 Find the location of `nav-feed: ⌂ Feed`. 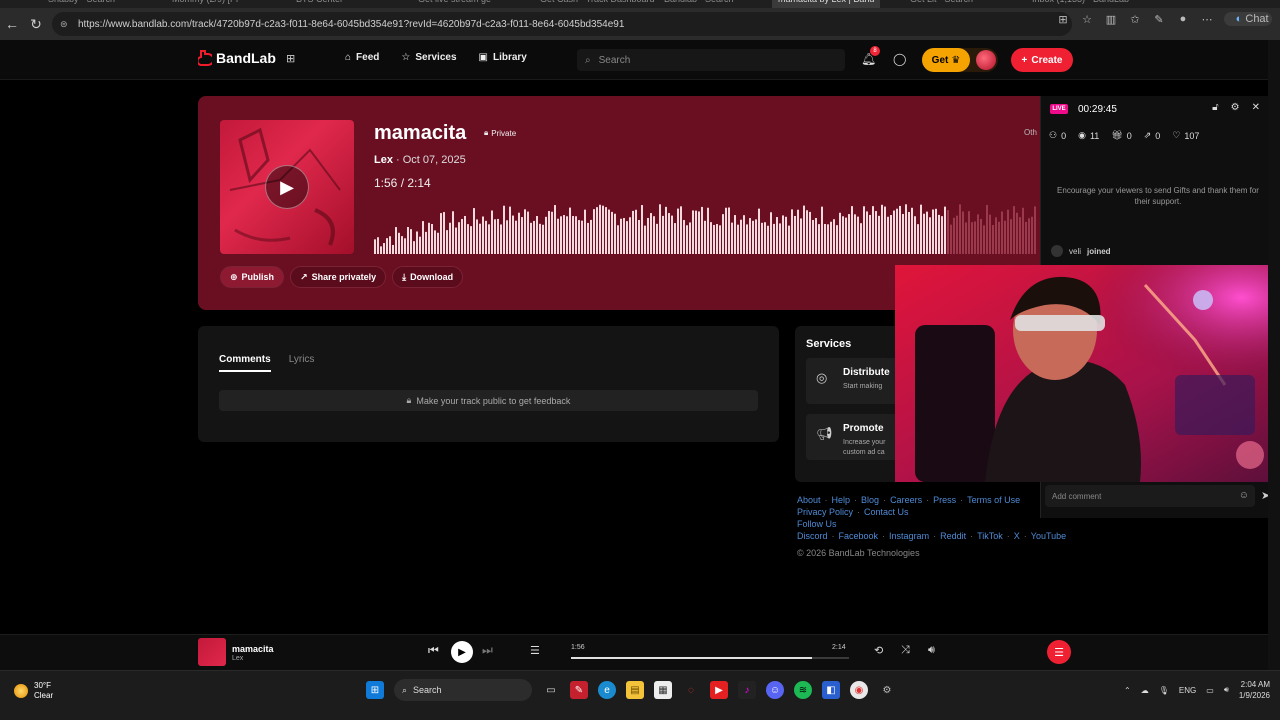

nav-feed: ⌂ Feed is located at coordinates (362, 57).